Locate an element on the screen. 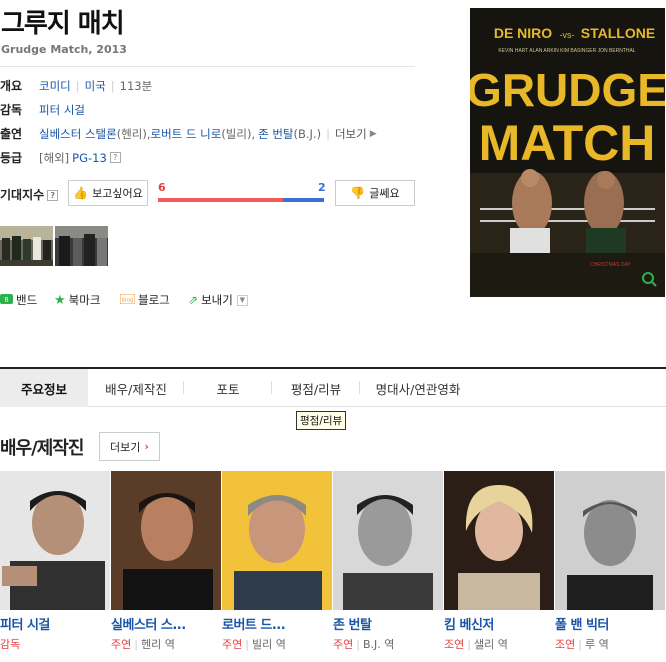 The height and width of the screenshot is (662, 666). character-name: 빌리 역 is located at coordinates (268, 644).